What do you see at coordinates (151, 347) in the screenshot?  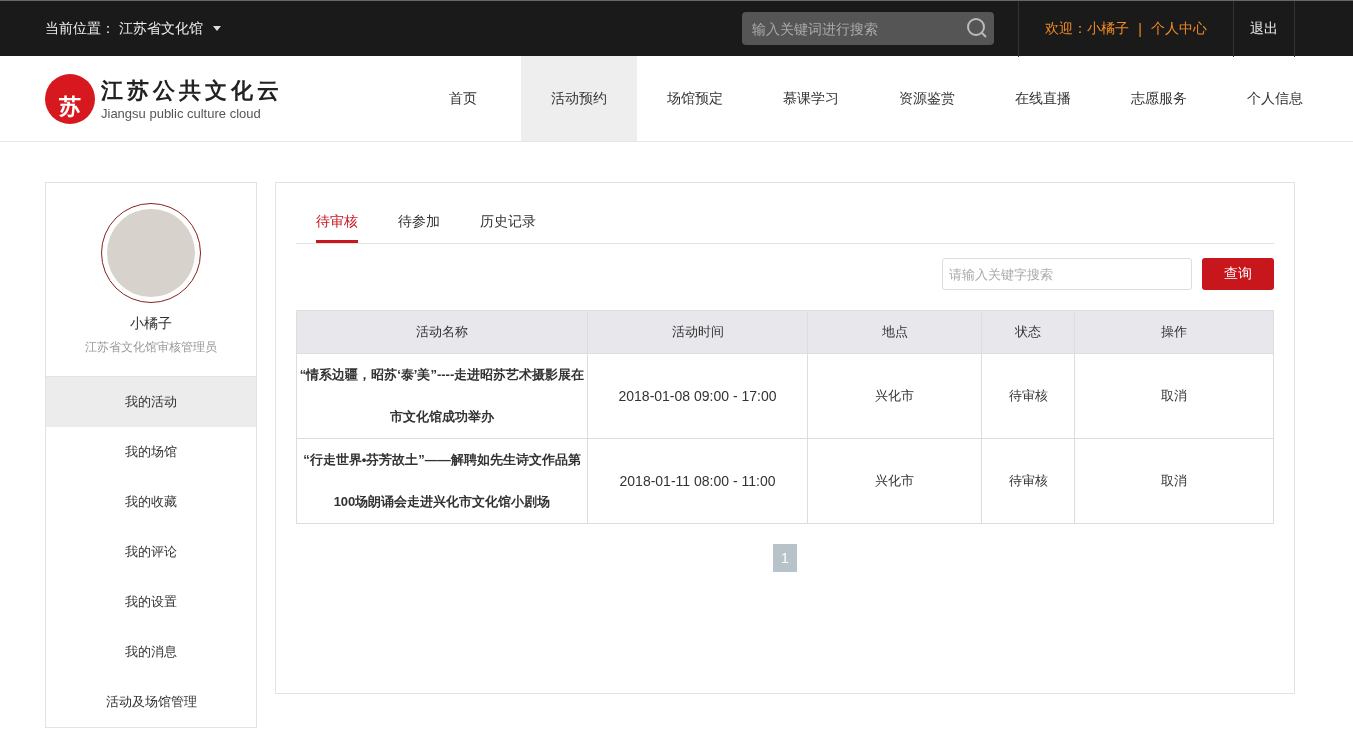 I see `profile-role: 江苏省文化馆审核管理员` at bounding box center [151, 347].